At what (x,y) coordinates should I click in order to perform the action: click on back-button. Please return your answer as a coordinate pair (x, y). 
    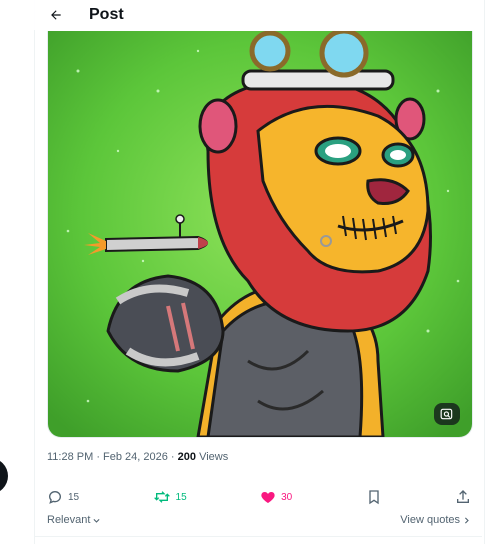
    Looking at the image, I should click on (56, 15).